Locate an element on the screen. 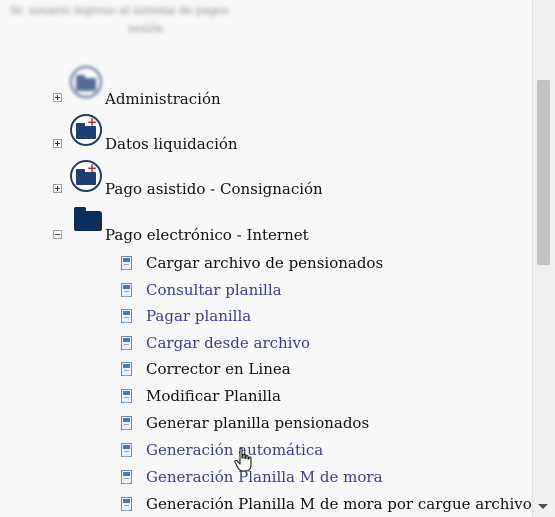 The image size is (555, 517). tree-node-label: Pago asistido - Consignación is located at coordinates (214, 189).